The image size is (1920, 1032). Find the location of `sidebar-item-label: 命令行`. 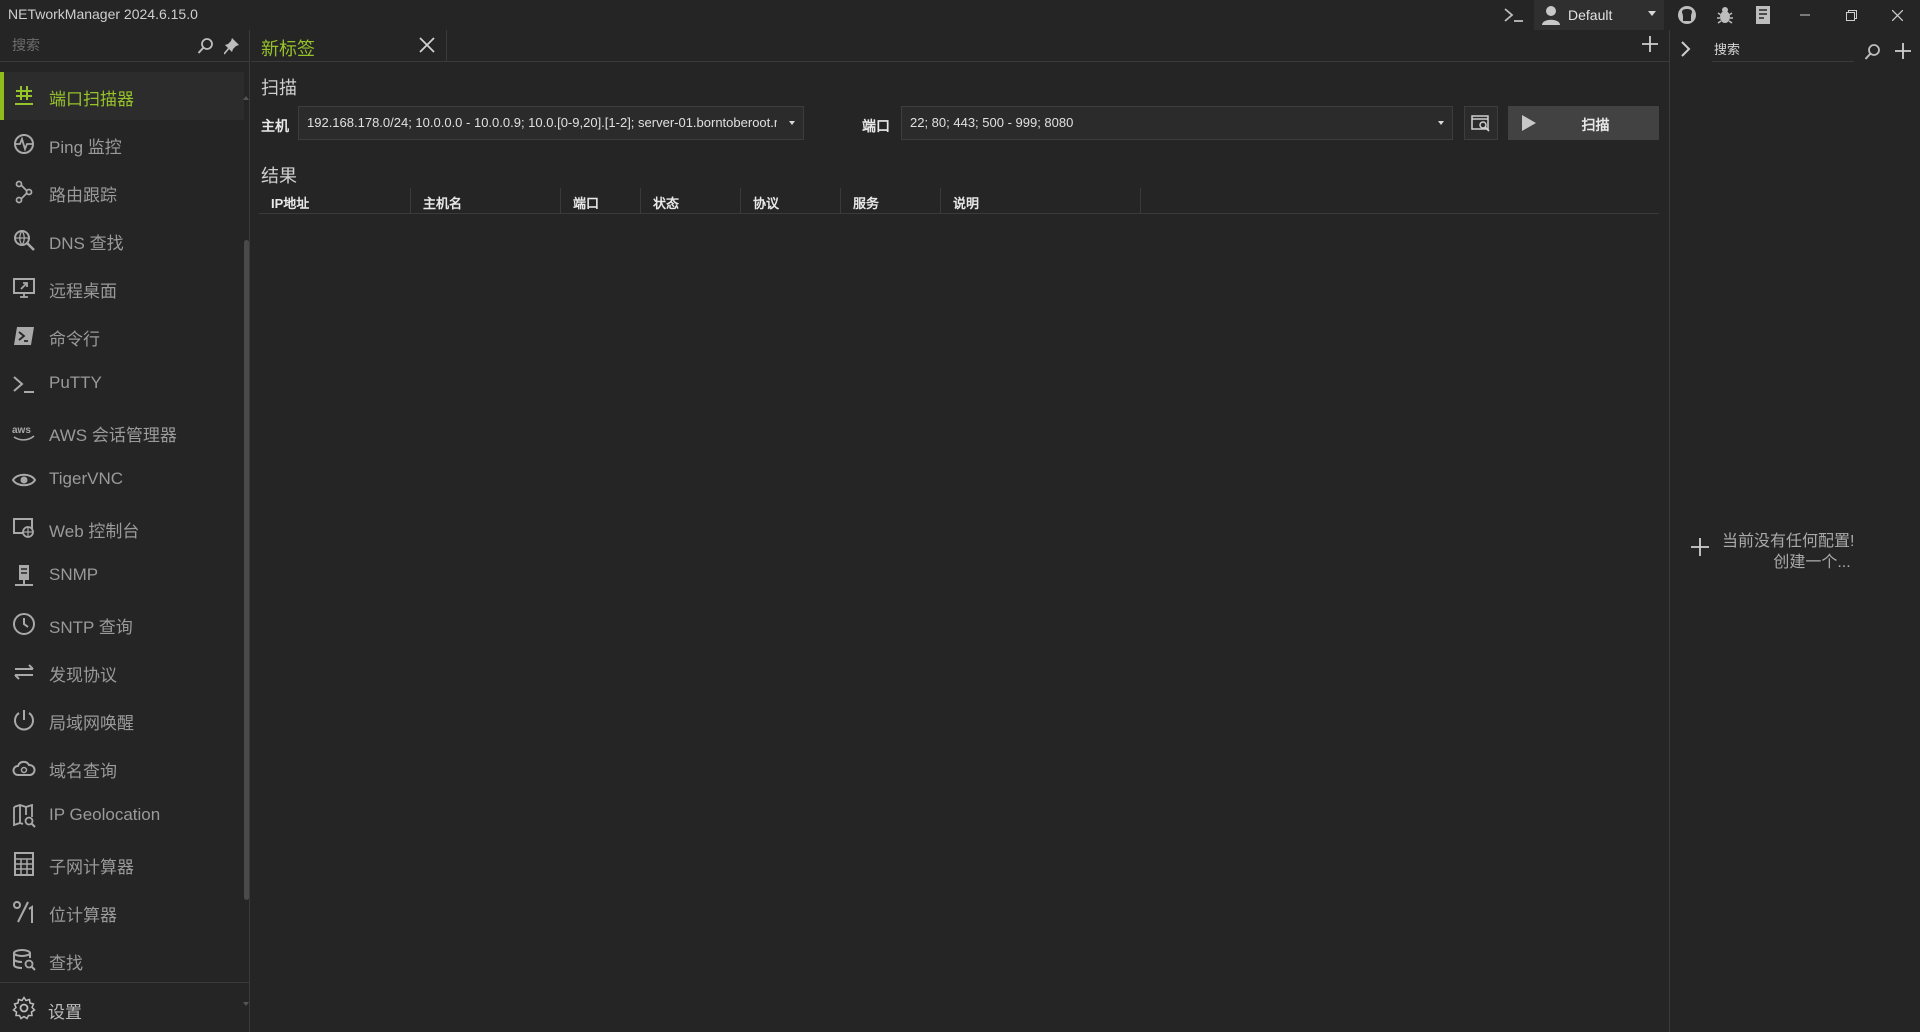

sidebar-item-label: 命令行 is located at coordinates (74, 339).